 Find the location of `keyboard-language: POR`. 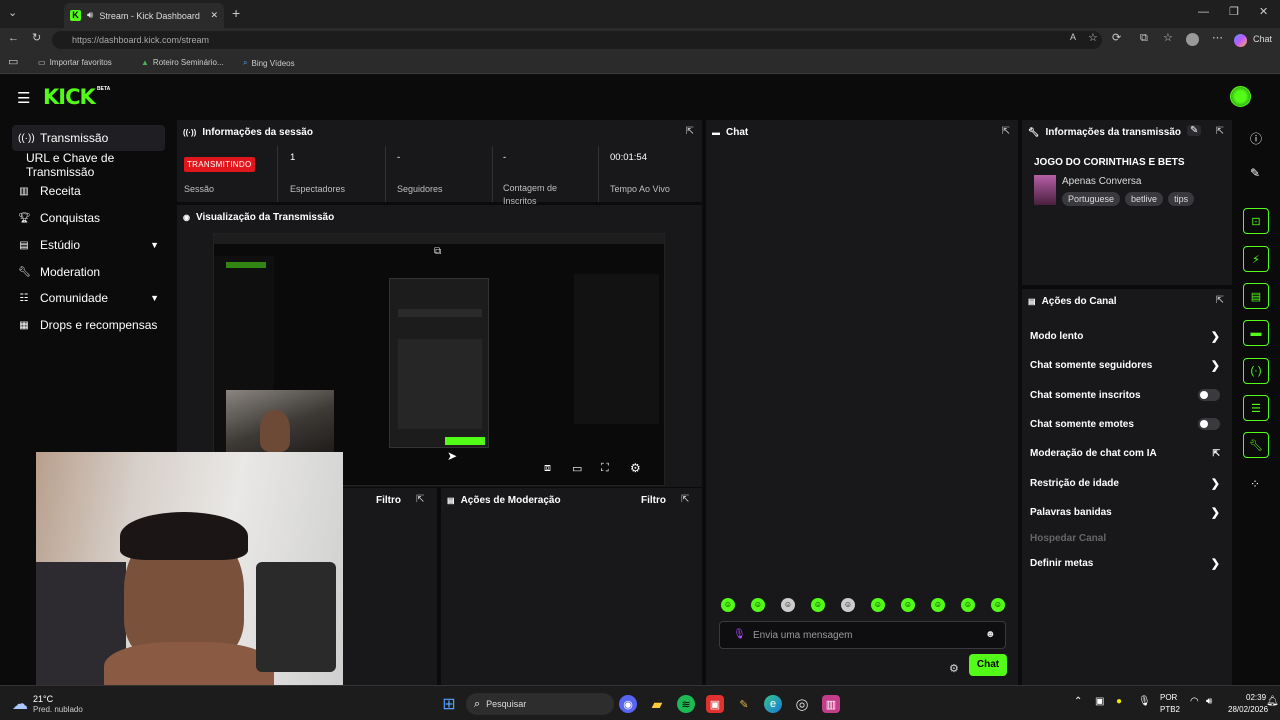

keyboard-language: POR is located at coordinates (1168, 697).